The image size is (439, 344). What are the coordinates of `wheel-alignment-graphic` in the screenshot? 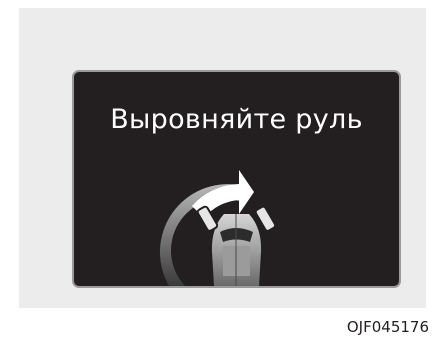 It's located at (218, 228).